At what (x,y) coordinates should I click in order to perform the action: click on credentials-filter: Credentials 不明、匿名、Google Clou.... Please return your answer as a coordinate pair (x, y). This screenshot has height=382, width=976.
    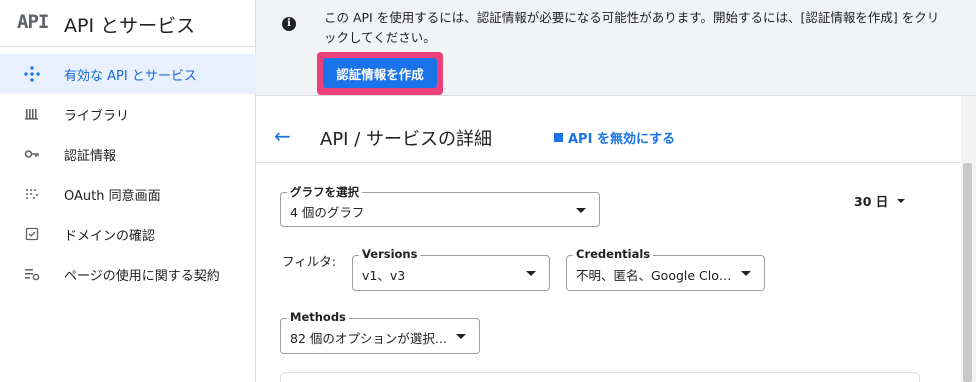
    Looking at the image, I should click on (665, 269).